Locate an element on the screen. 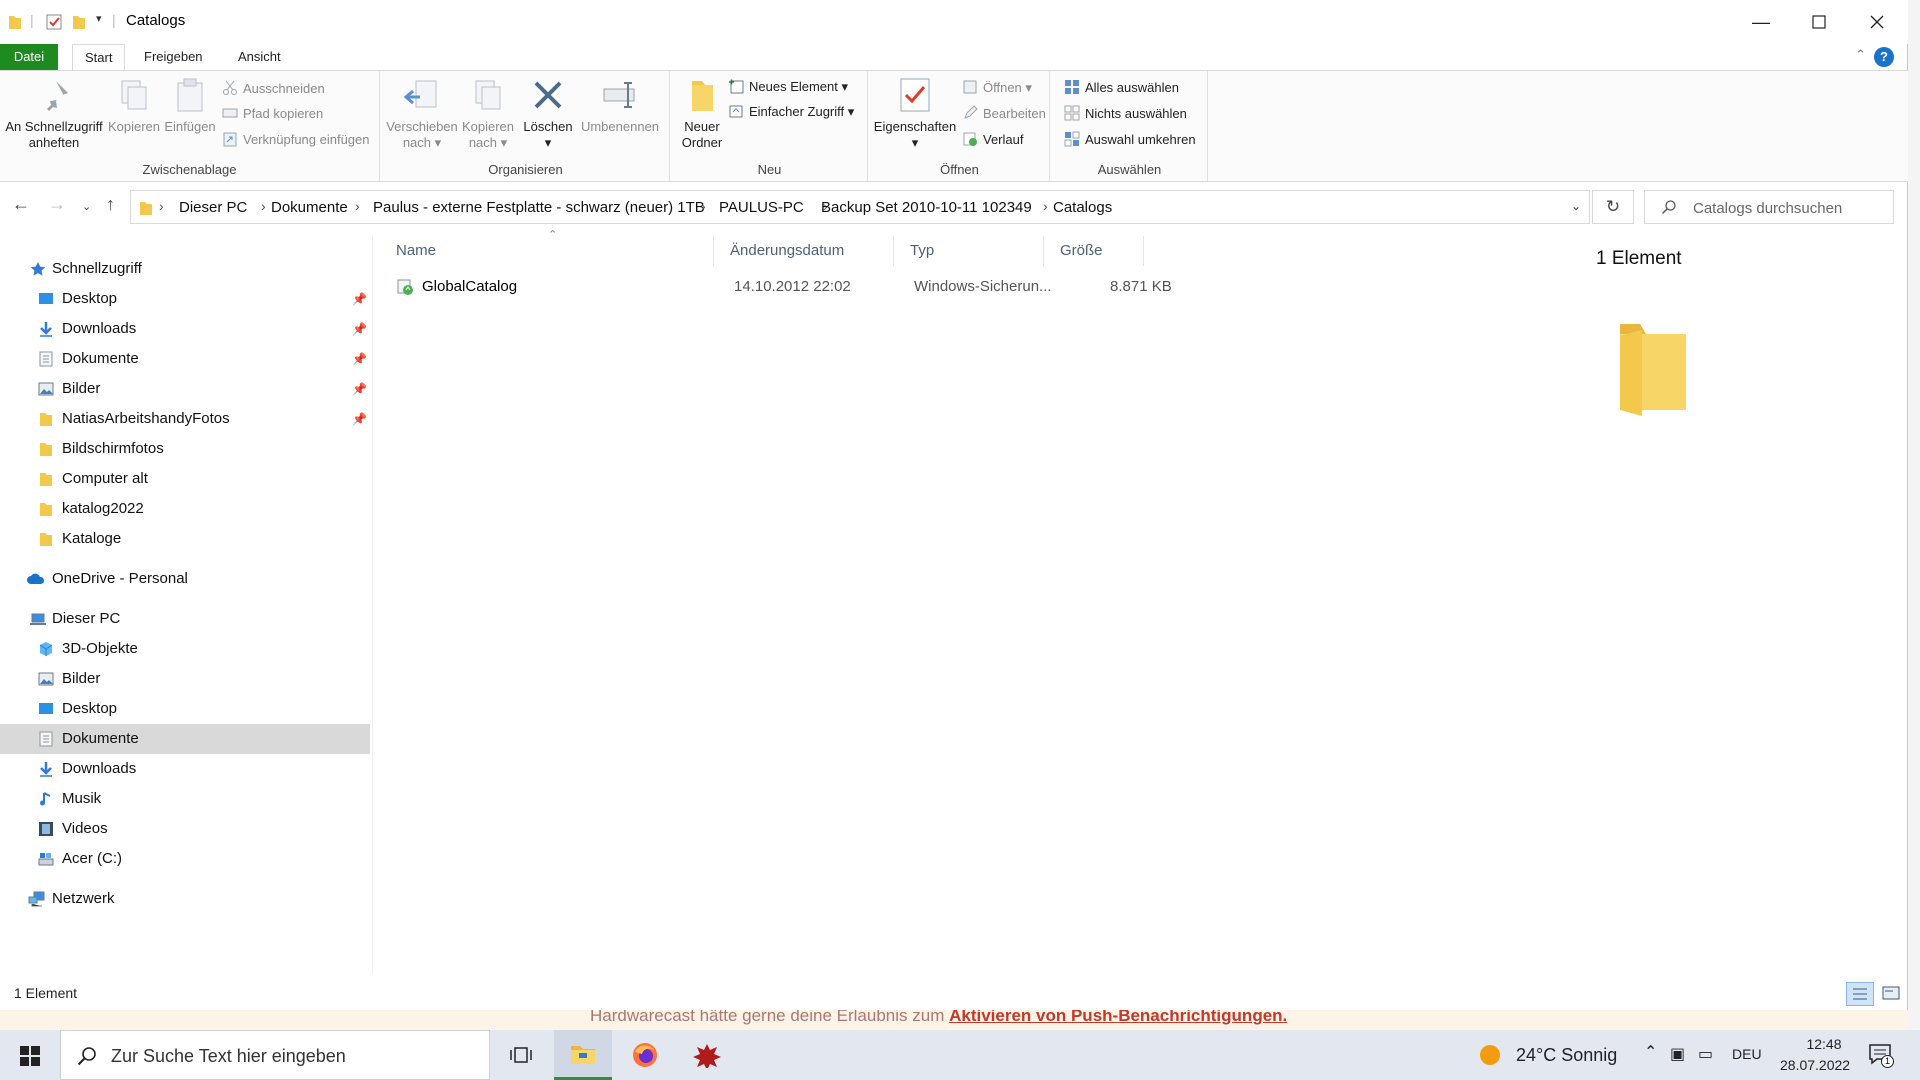  show-hidden-icons-icon: ⌃ is located at coordinates (1650, 1052).